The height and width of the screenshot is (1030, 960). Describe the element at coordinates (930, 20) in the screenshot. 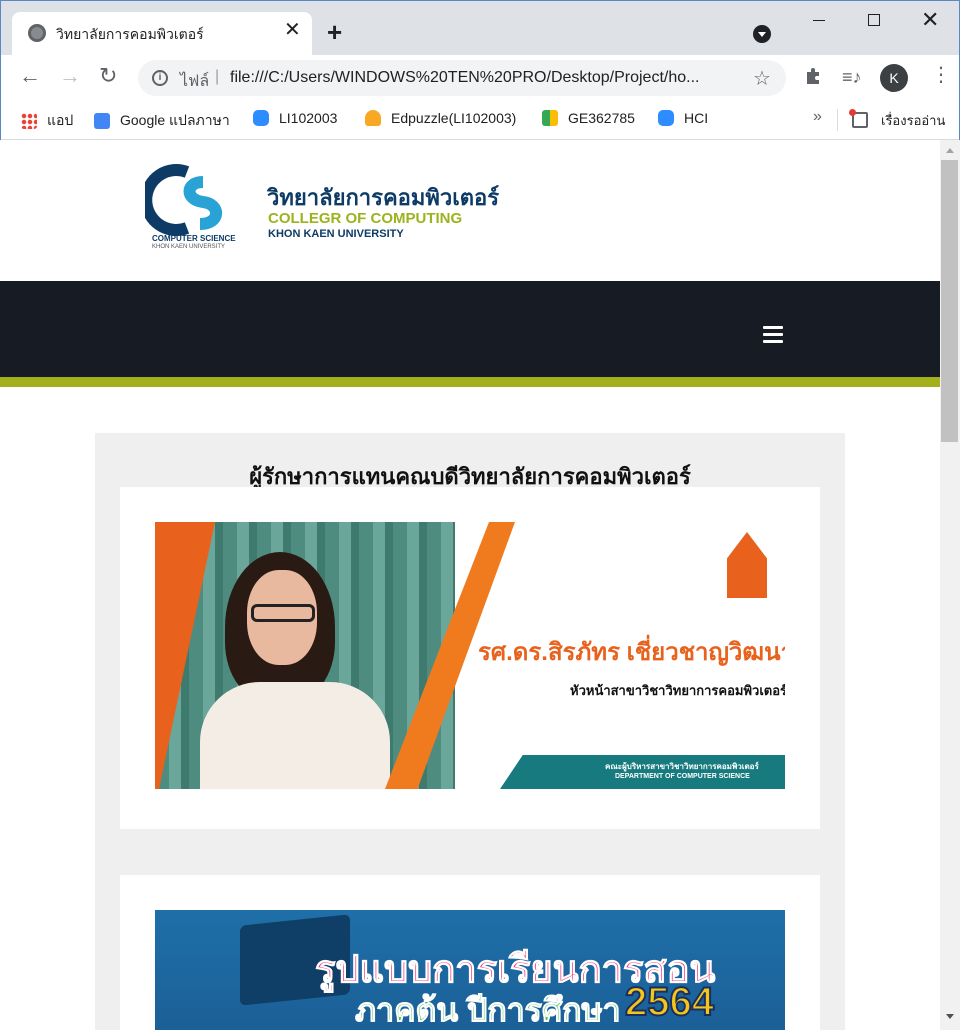

I see `window-close-button: ✕` at that location.